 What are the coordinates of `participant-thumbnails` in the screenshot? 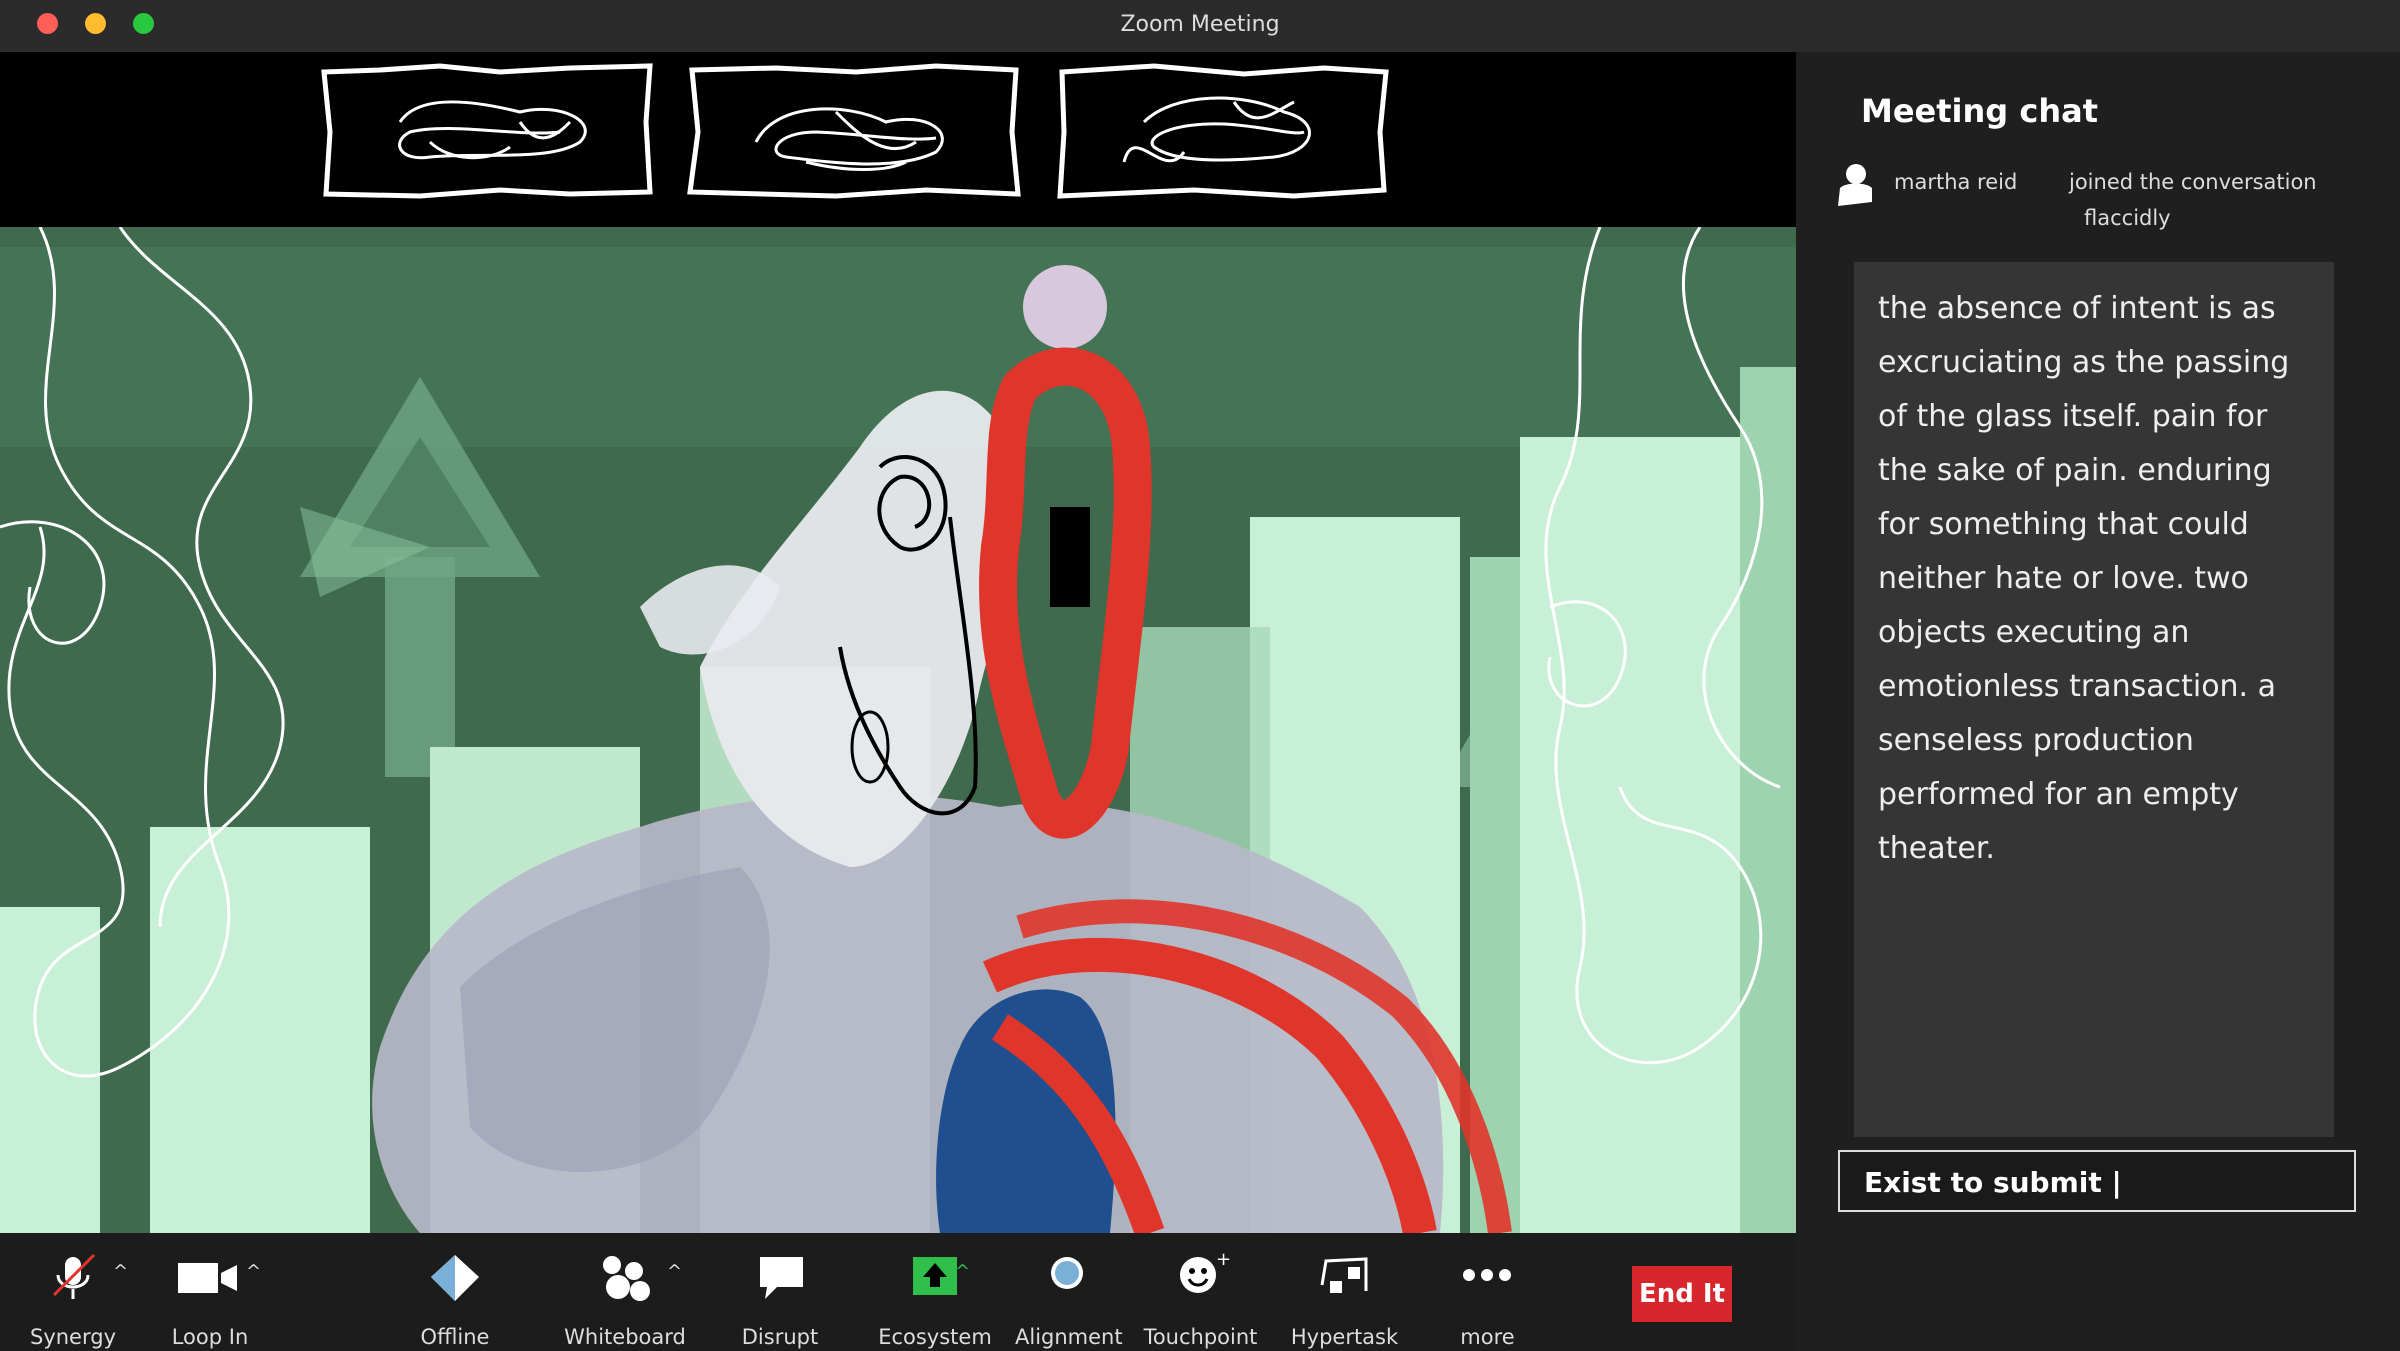 It's located at (898, 139).